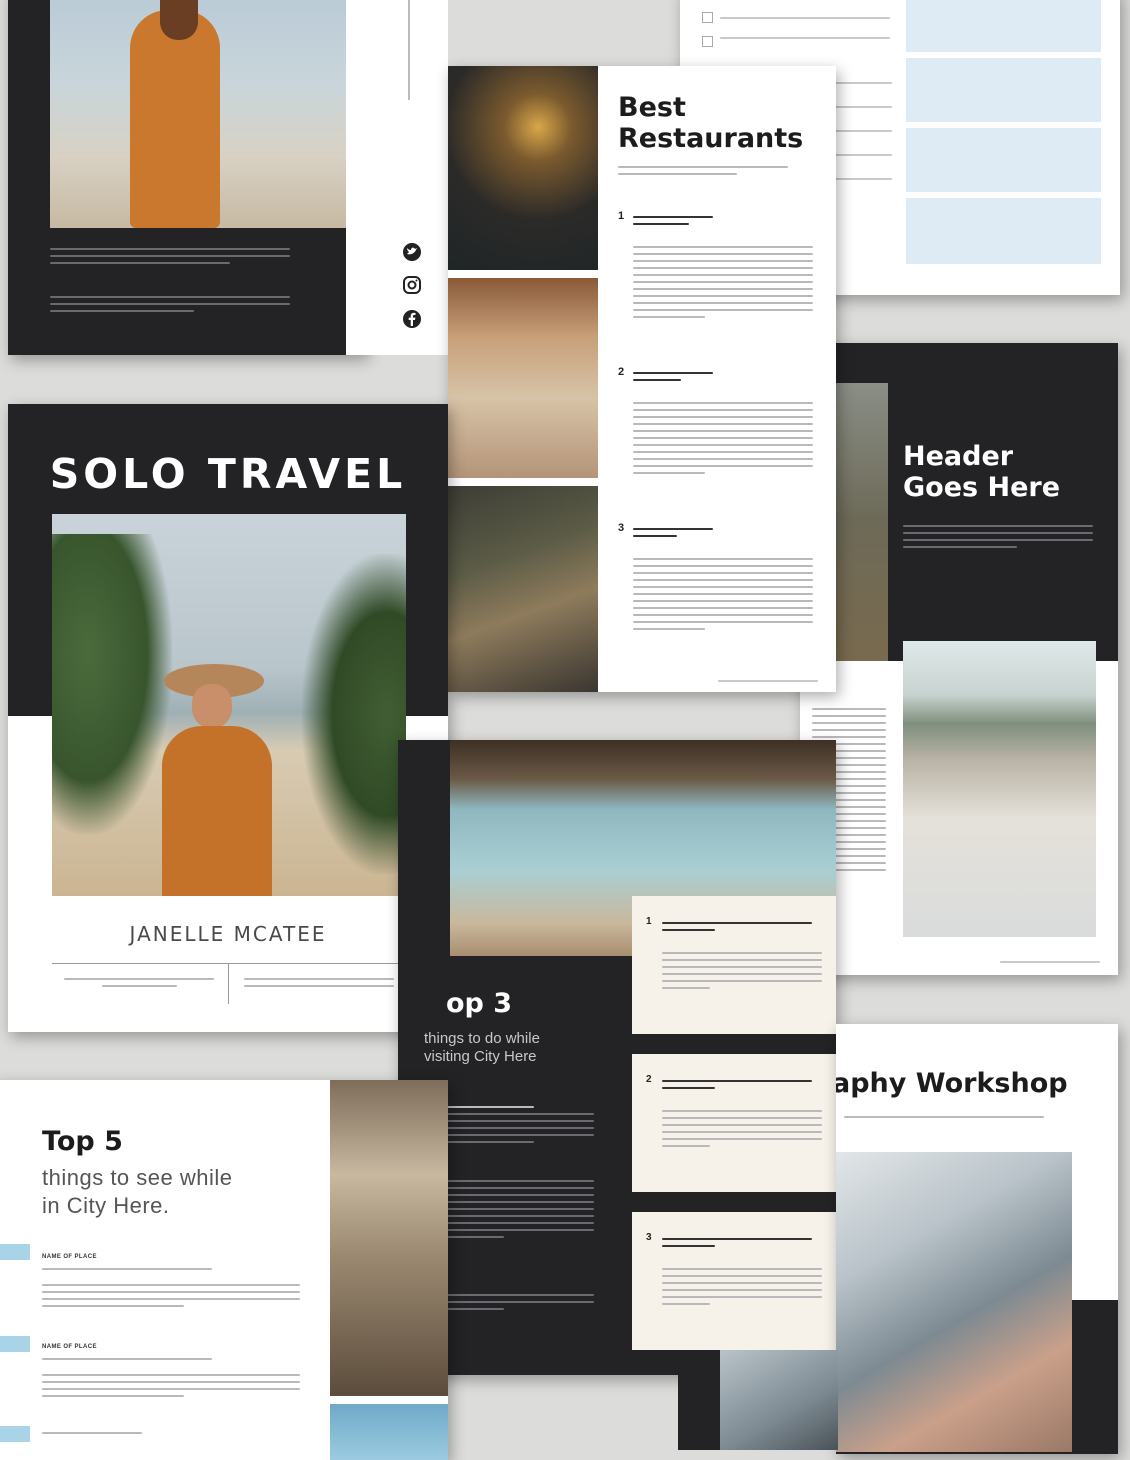 This screenshot has height=1460, width=1130. Describe the element at coordinates (92, 1435) in the screenshot. I see `place-name` at that location.